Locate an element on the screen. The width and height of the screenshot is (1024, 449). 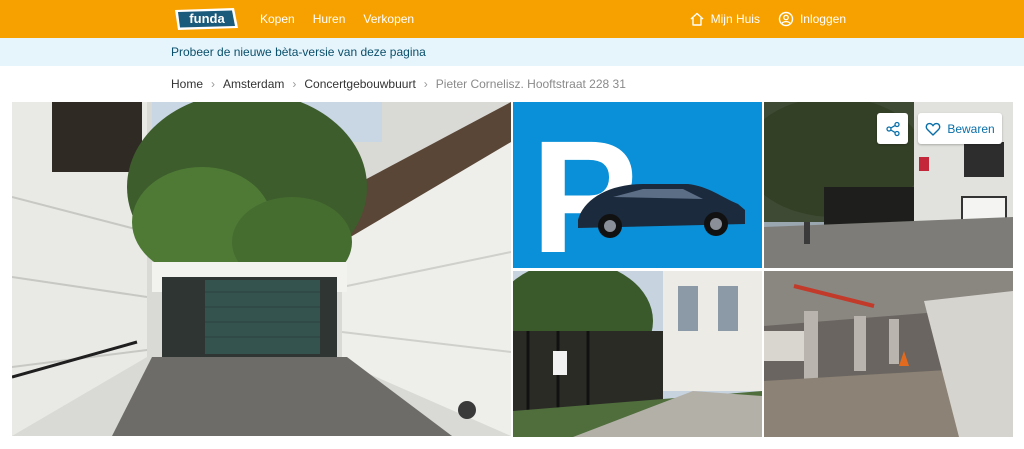
nav-verkopen: Verkopen is located at coordinates (388, 19).